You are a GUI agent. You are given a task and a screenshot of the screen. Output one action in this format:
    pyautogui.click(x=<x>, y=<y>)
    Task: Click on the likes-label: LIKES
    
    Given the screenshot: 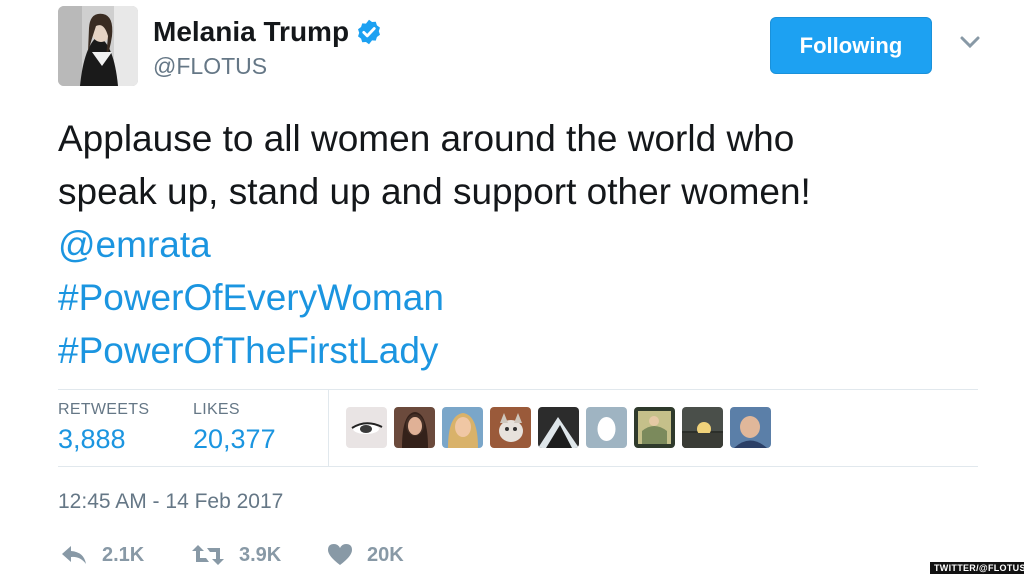 What is the action you would take?
    pyautogui.click(x=216, y=409)
    